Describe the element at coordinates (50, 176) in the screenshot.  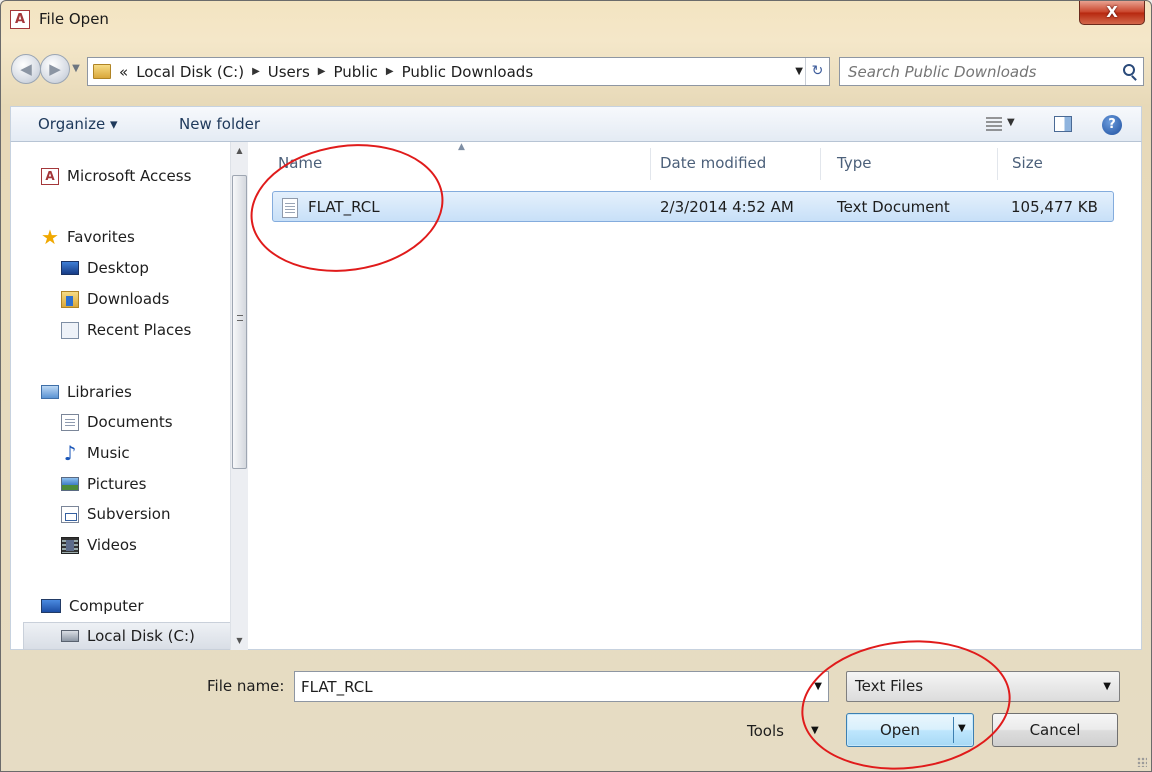
I see `access-icon: A` at that location.